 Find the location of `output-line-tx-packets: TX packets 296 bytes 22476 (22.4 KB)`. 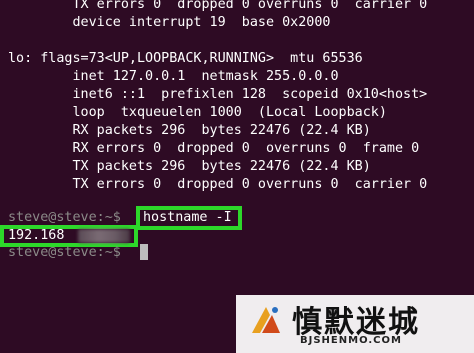

output-line-tx-packets: TX packets 296 bytes 22476 (22.4 KB) is located at coordinates (189, 166).